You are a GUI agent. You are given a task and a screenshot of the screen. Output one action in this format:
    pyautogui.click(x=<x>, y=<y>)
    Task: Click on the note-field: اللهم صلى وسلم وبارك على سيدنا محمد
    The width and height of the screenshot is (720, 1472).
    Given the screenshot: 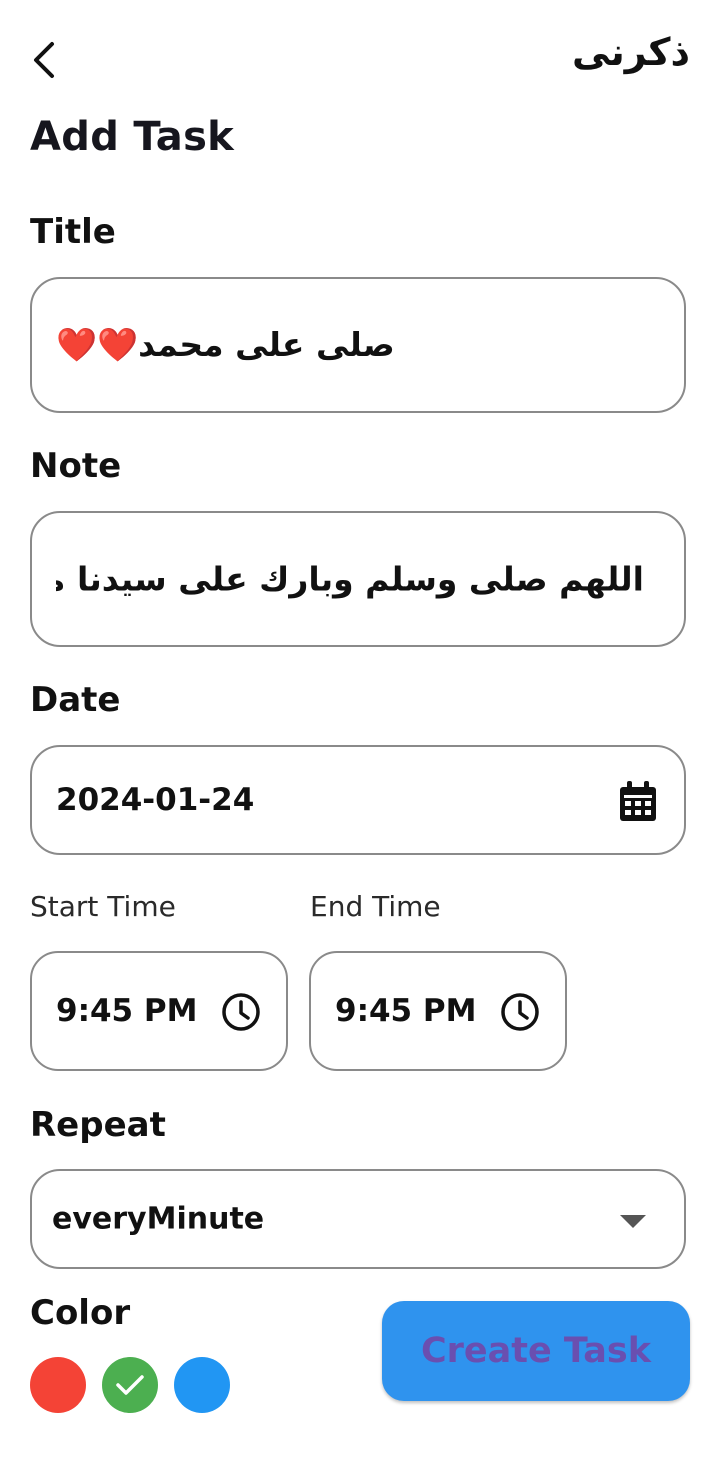 What is the action you would take?
    pyautogui.click(x=358, y=579)
    